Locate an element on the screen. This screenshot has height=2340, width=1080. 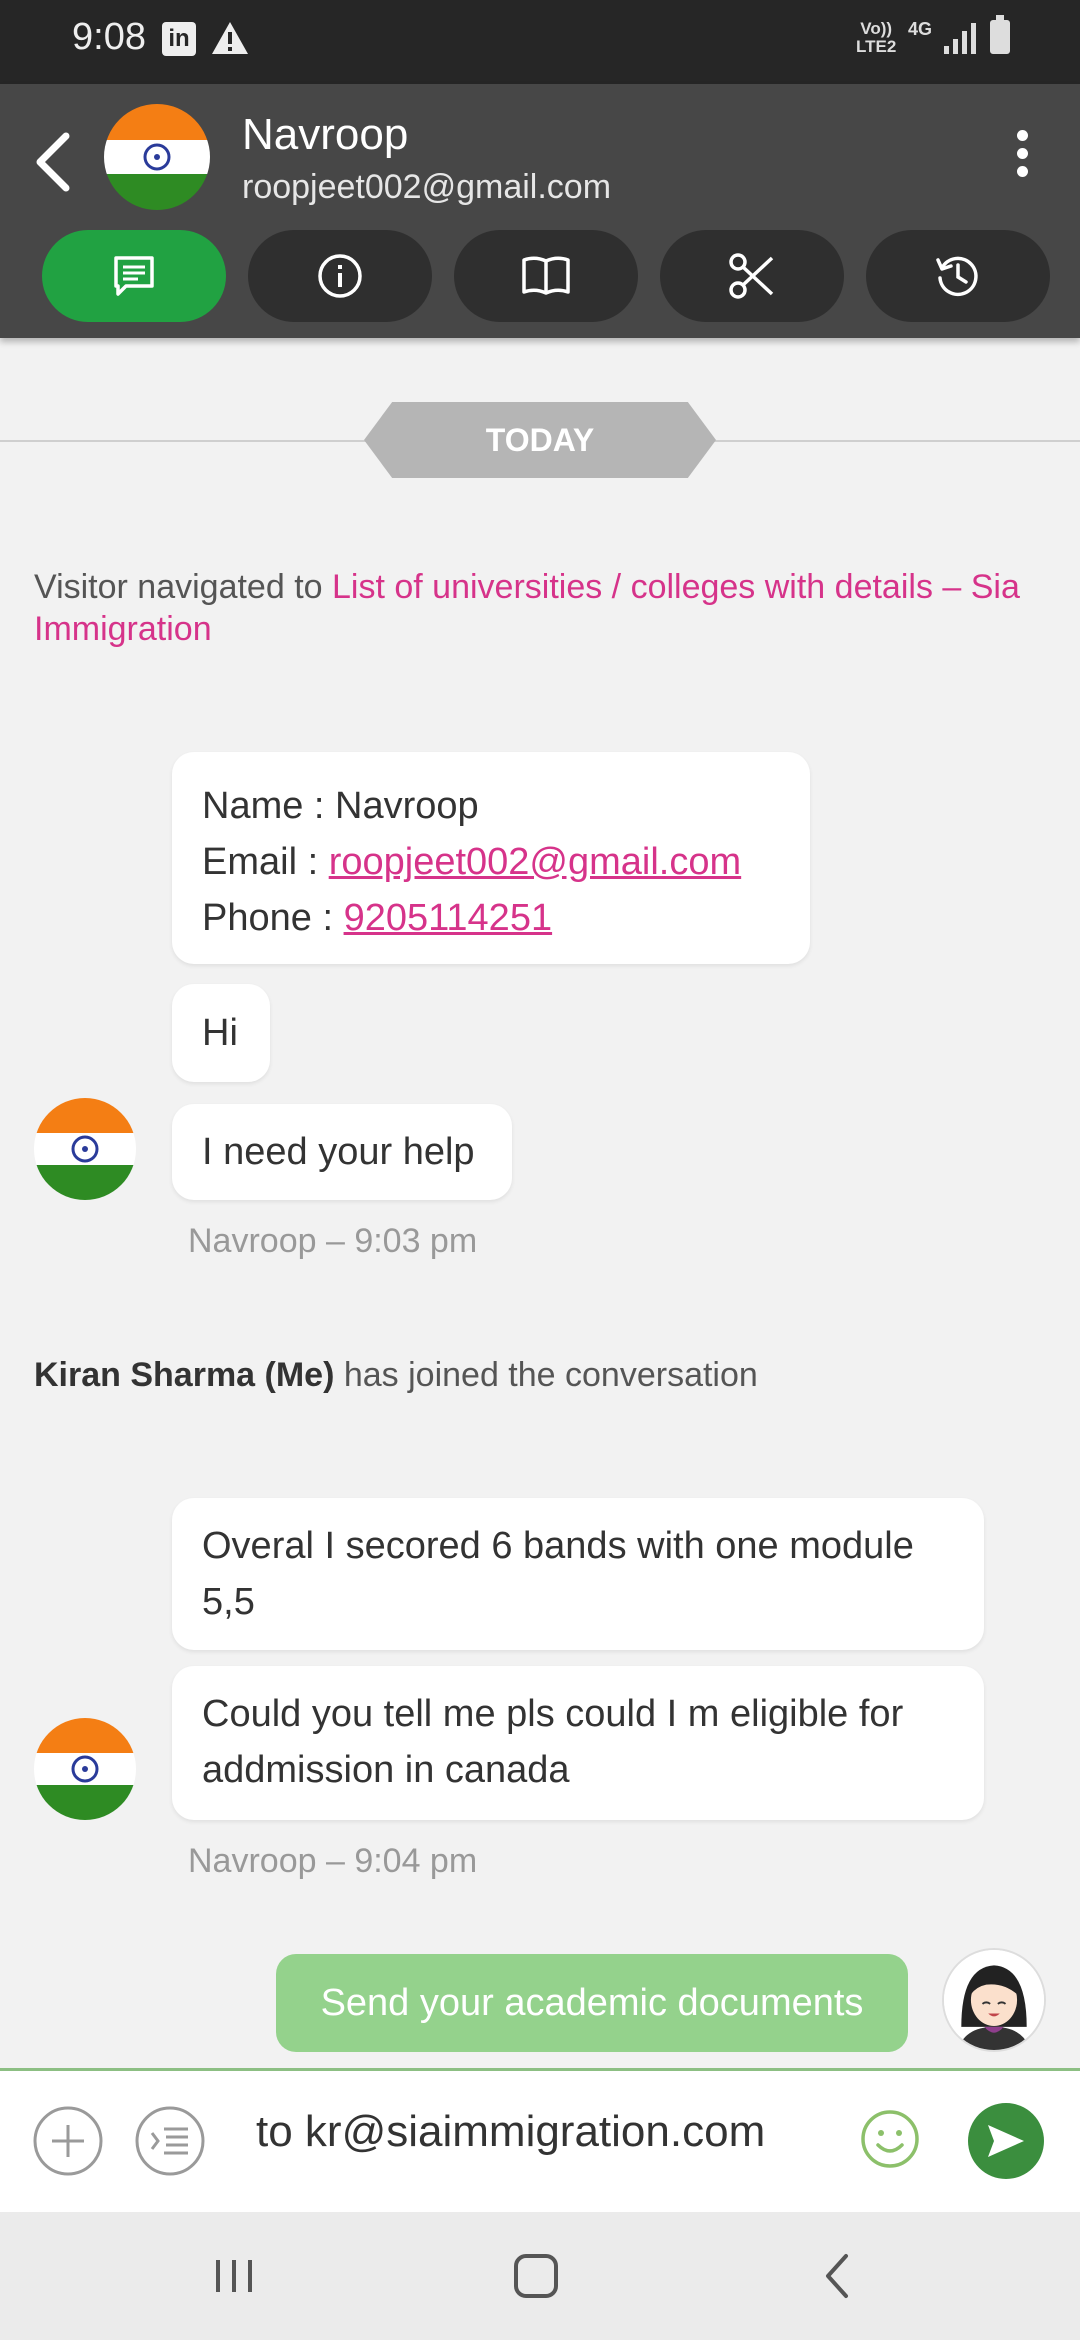
agent-avatar is located at coordinates (994, 2000).